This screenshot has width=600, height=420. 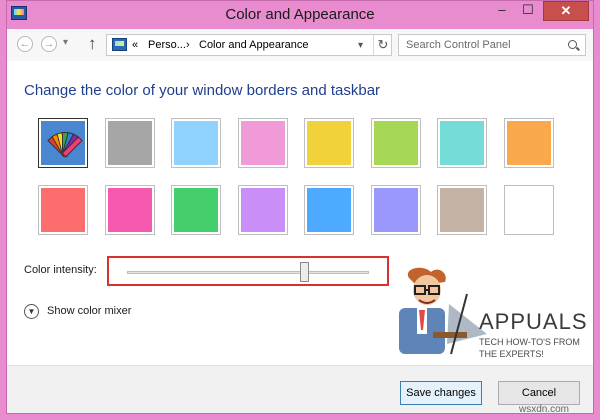 I want to click on title-bar: Color and Appearance – ☐ ✕, so click(x=300, y=15).